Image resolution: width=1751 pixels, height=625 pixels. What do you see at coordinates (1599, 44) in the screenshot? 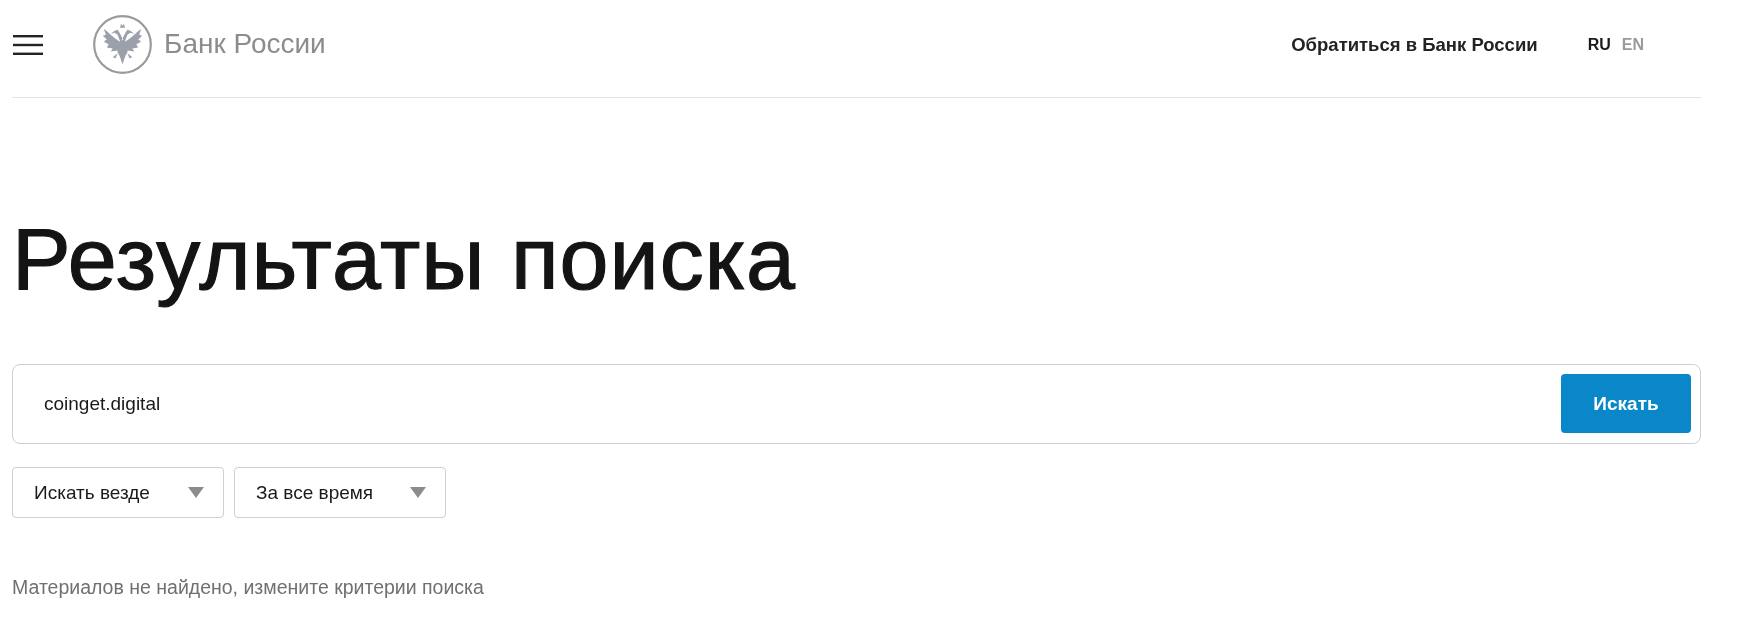
I see `language-option: RU` at bounding box center [1599, 44].